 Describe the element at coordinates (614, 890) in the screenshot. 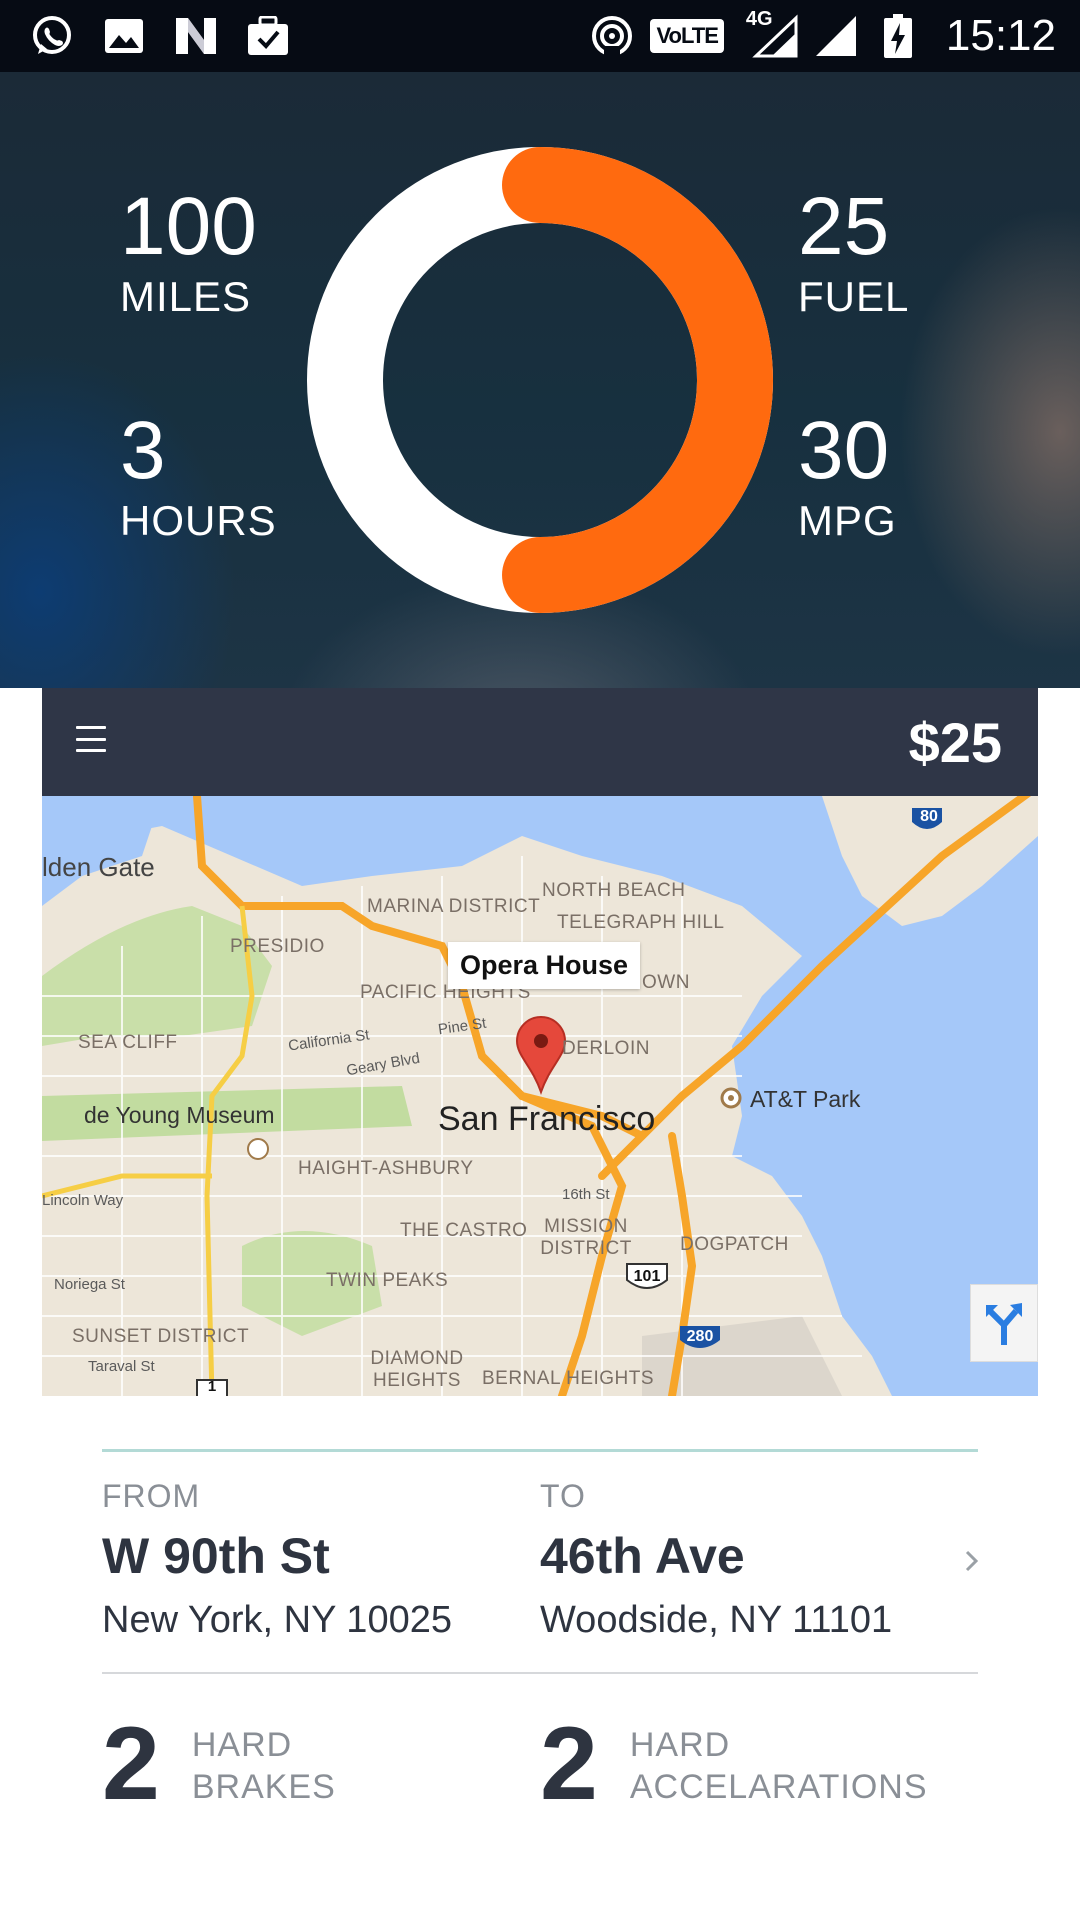

I see `map-label-north-beach: NORTH BEACH` at that location.